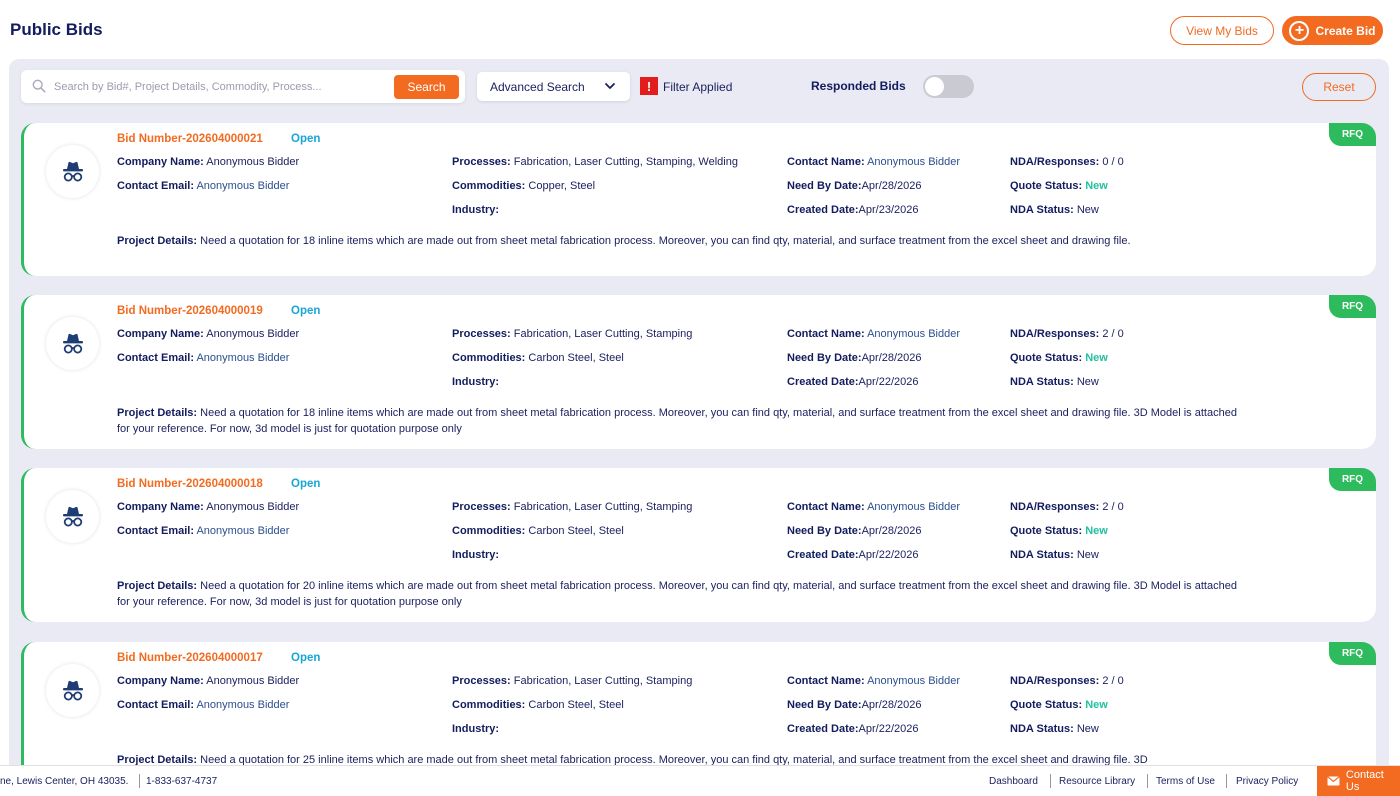  I want to click on field-label: Company Name:, so click(160, 334).